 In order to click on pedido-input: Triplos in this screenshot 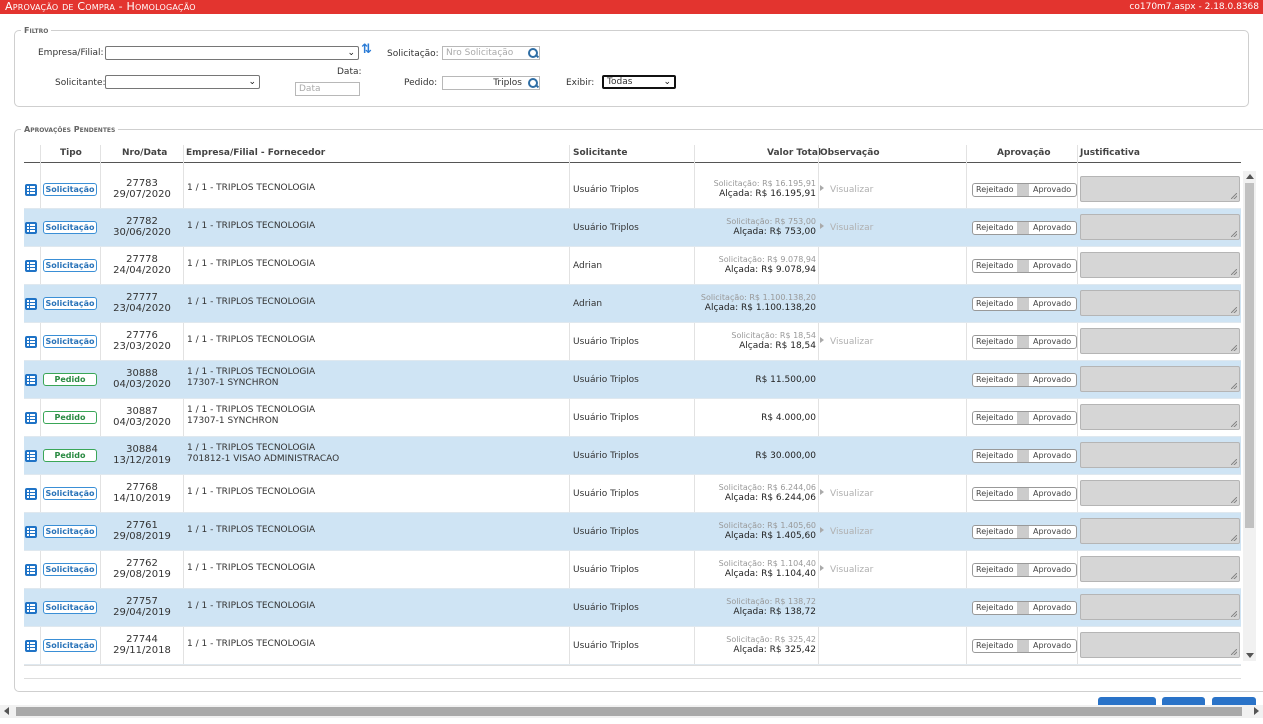, I will do `click(491, 83)`.